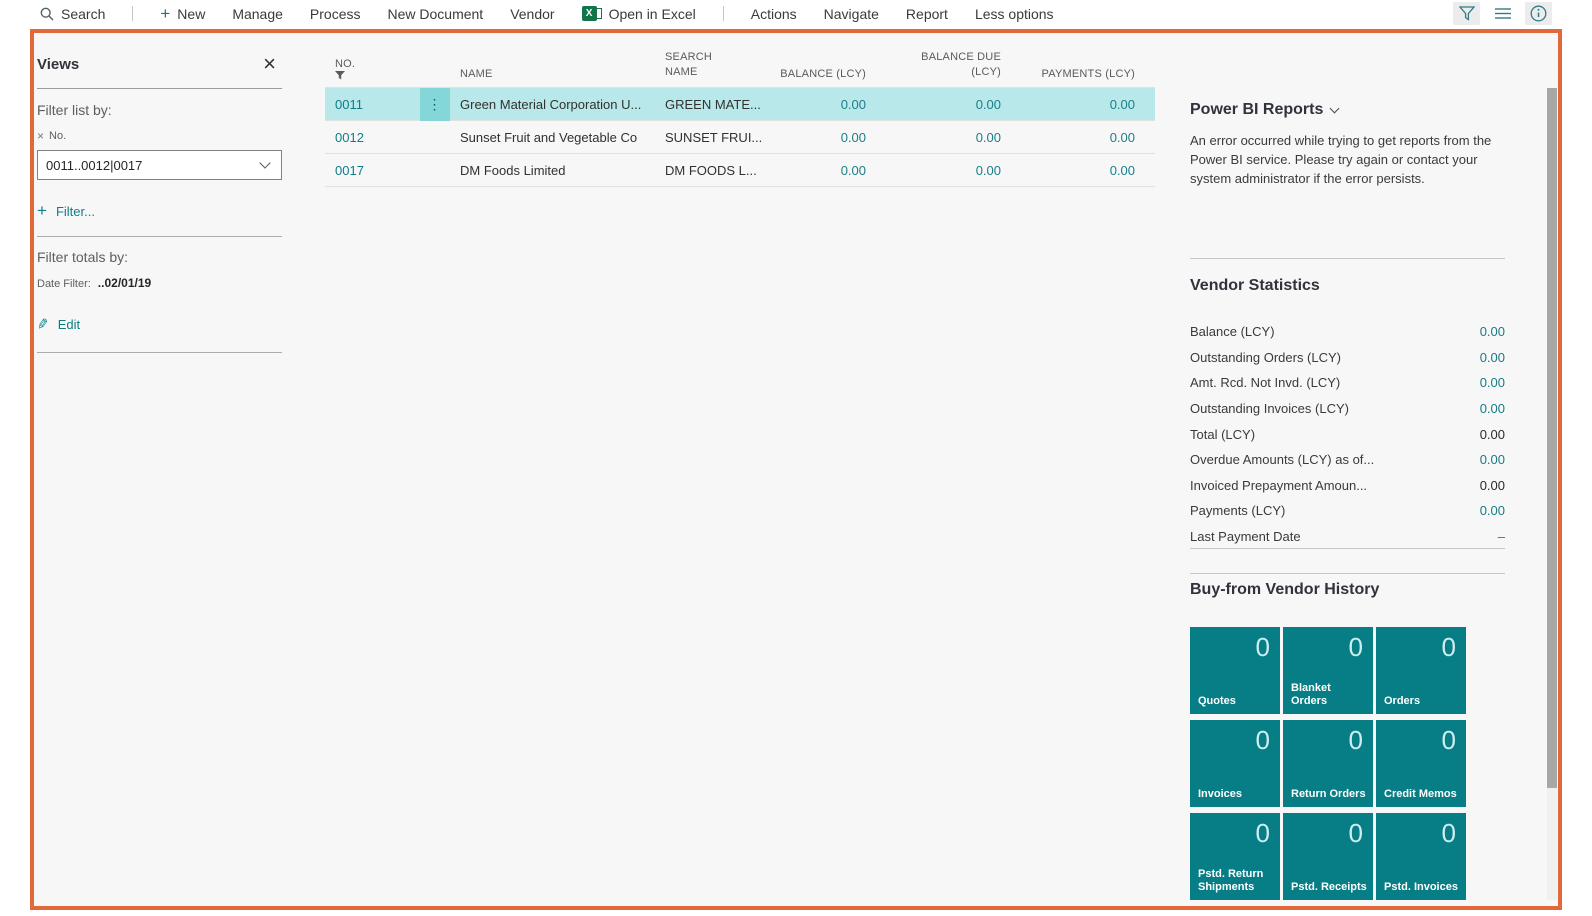 The height and width of the screenshot is (916, 1592). What do you see at coordinates (182, 13) in the screenshot?
I see `new-button: + New` at bounding box center [182, 13].